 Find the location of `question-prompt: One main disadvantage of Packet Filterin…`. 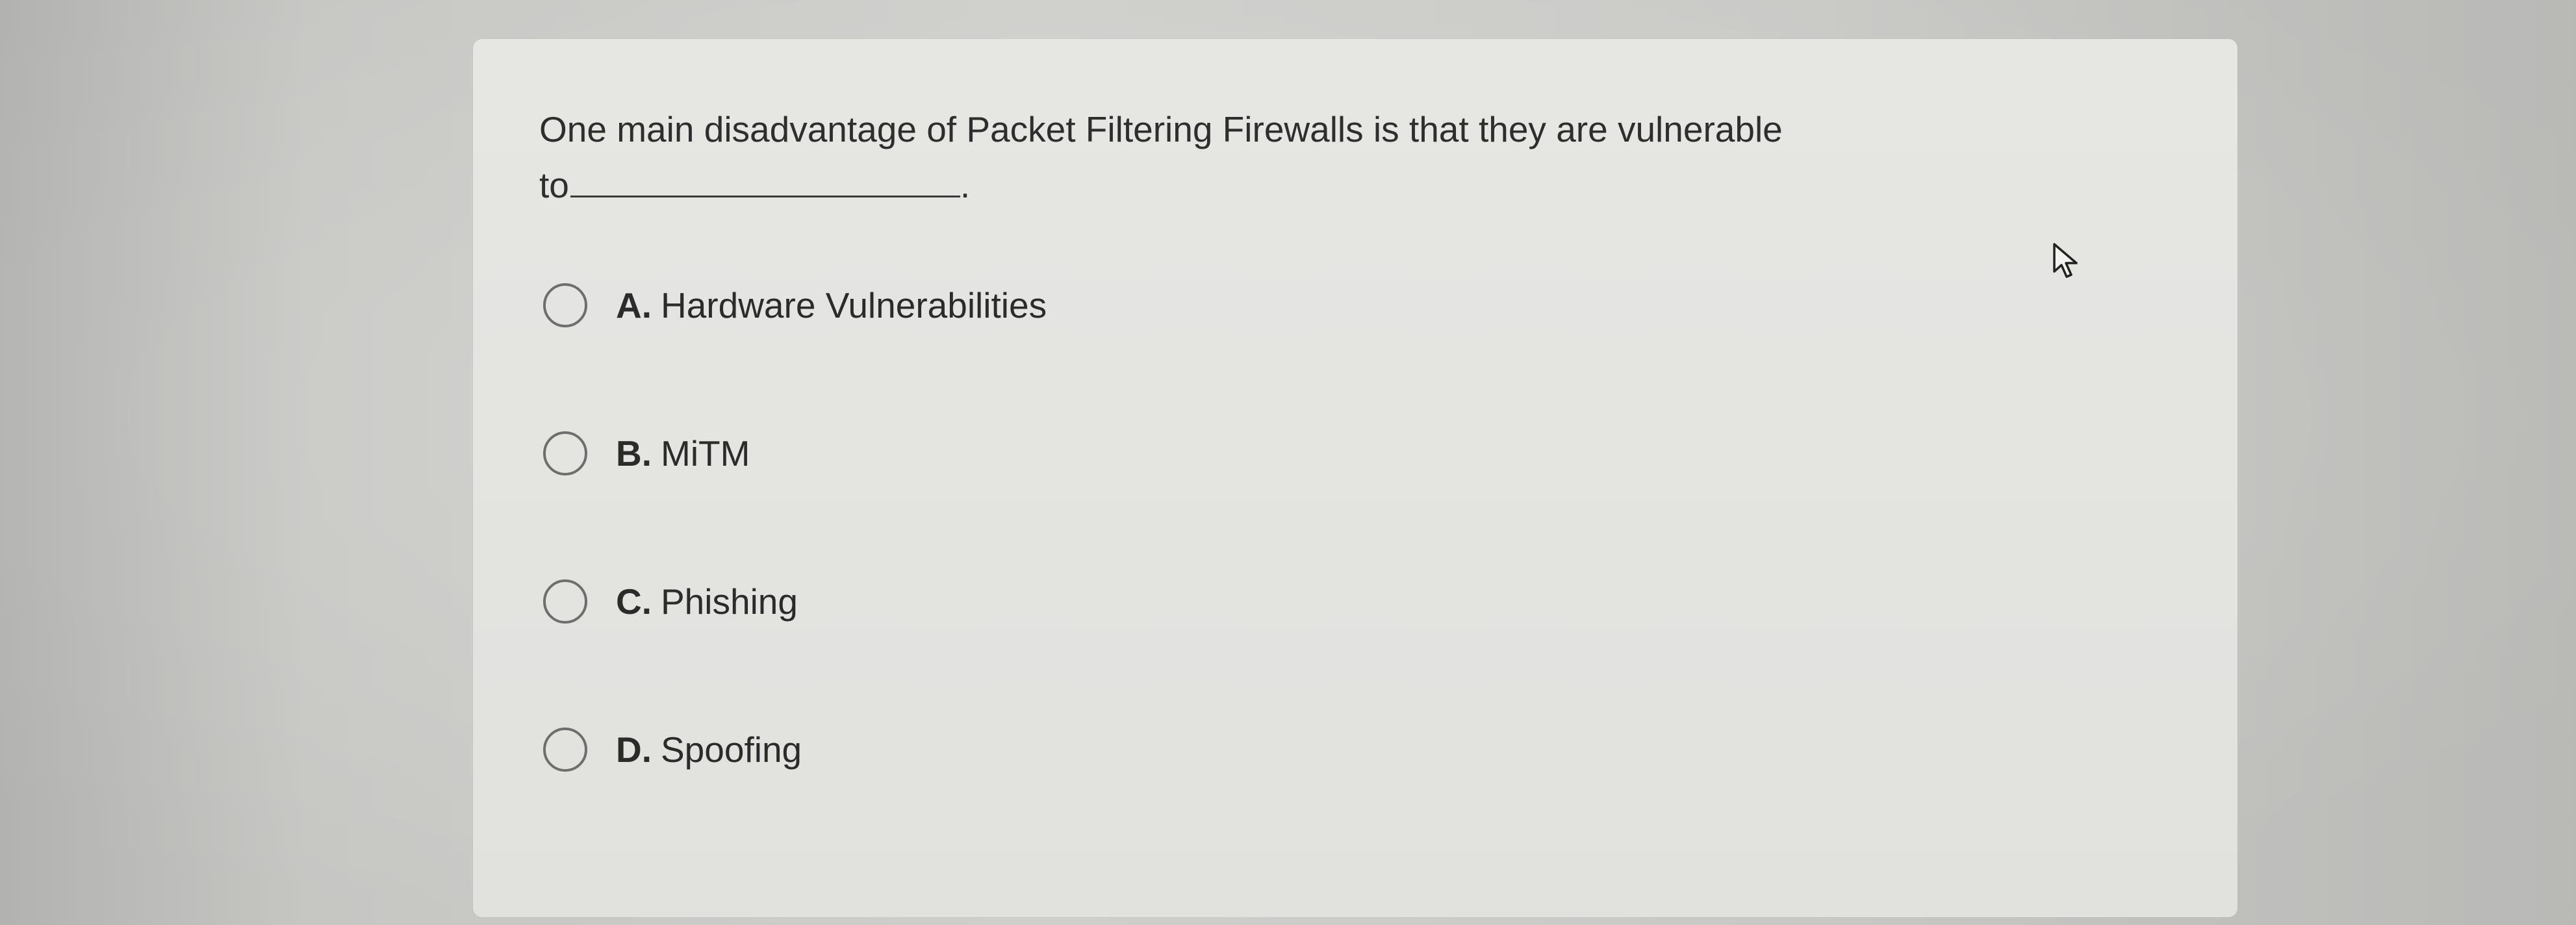

question-prompt: One main disadvantage of Packet Filterin… is located at coordinates (1270, 157).